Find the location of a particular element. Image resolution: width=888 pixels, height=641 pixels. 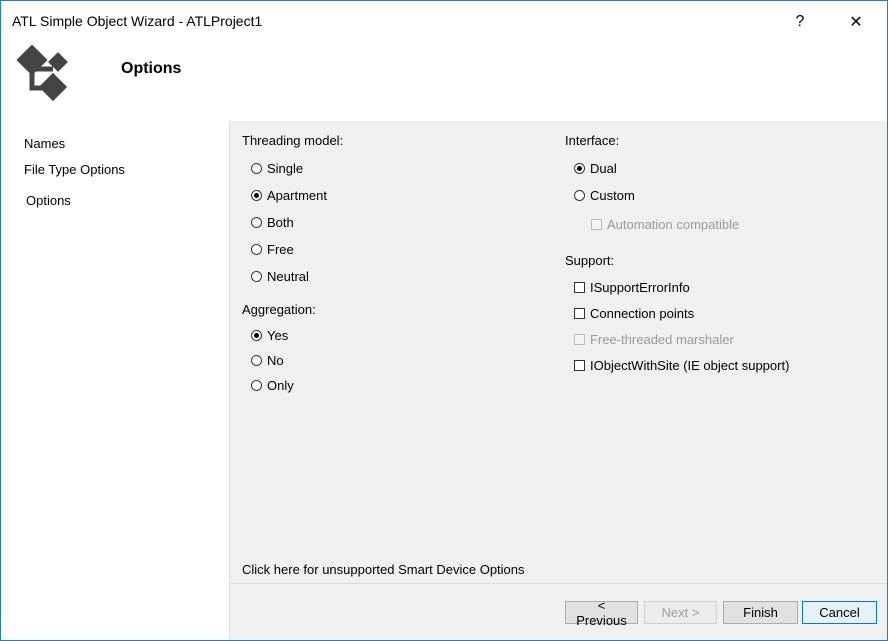

button-bar: < Previous Next > Finish Cancel is located at coordinates (558, 611).